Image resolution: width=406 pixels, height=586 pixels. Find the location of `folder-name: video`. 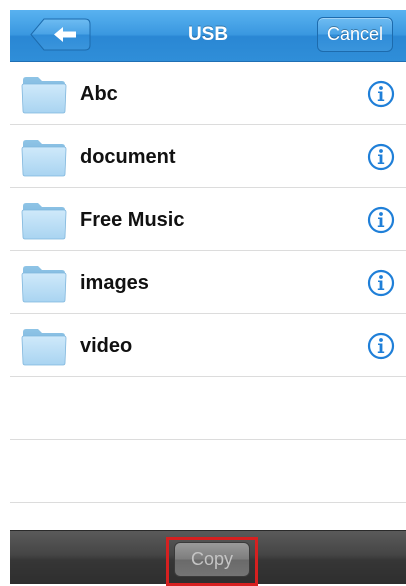

folder-name: video is located at coordinates (106, 346).